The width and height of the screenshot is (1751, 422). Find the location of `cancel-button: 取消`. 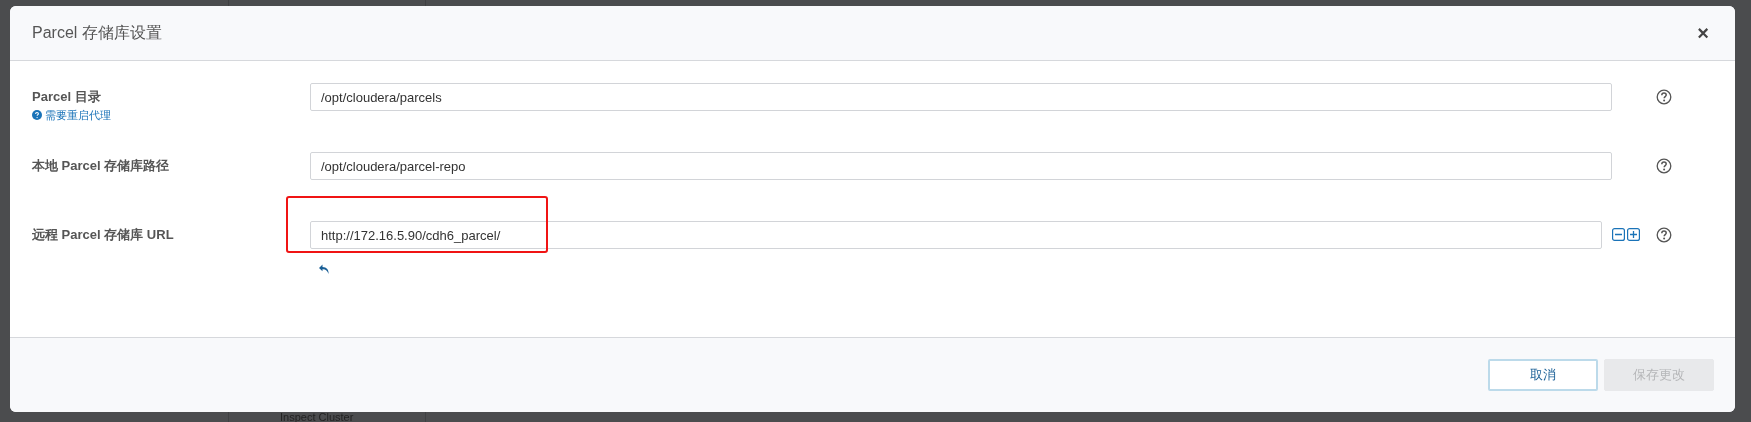

cancel-button: 取消 is located at coordinates (1543, 375).